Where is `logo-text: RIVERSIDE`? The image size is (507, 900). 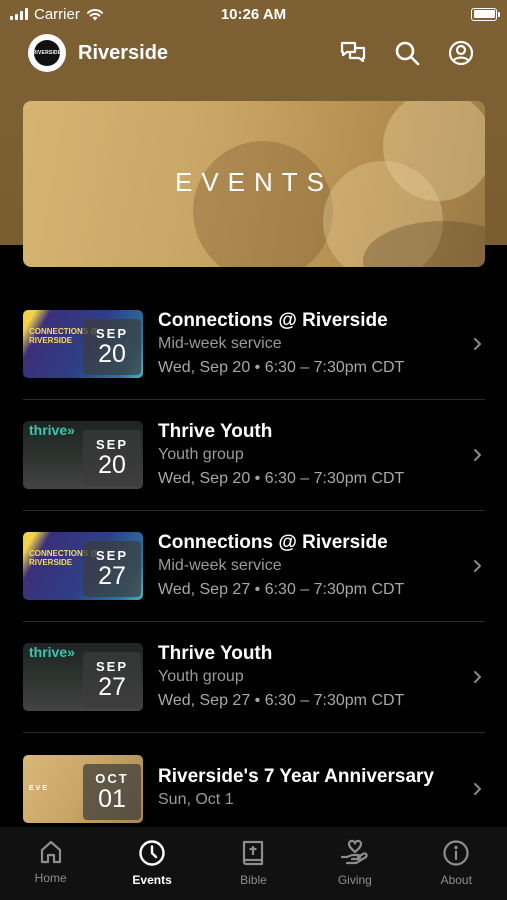
logo-text: RIVERSIDE is located at coordinates (47, 53).